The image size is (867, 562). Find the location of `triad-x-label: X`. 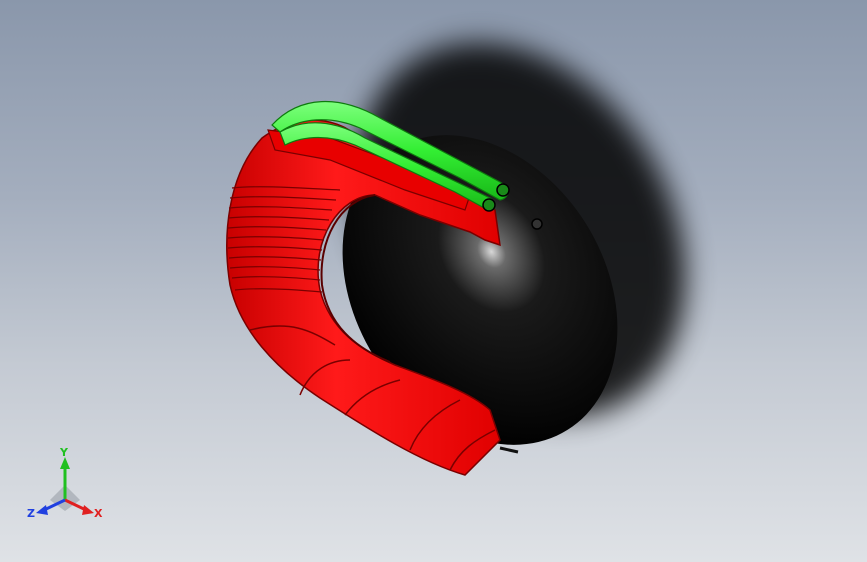

triad-x-label: X is located at coordinates (98, 513).